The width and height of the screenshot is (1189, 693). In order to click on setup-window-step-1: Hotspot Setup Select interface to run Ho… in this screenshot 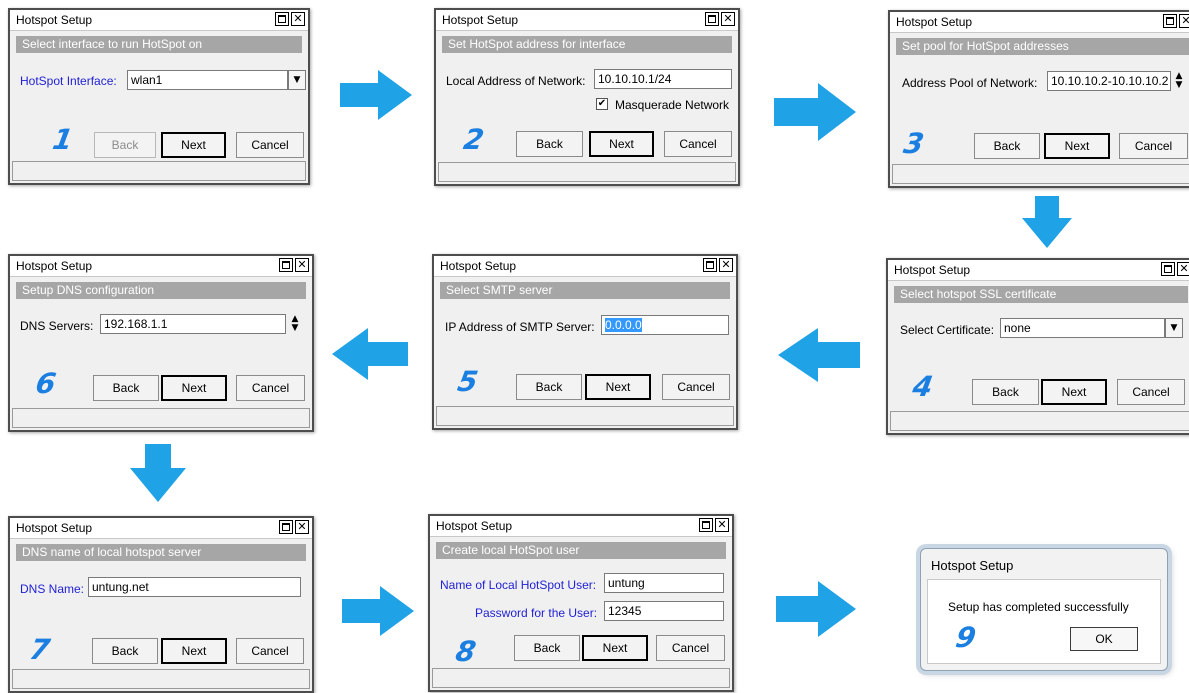, I will do `click(159, 96)`.